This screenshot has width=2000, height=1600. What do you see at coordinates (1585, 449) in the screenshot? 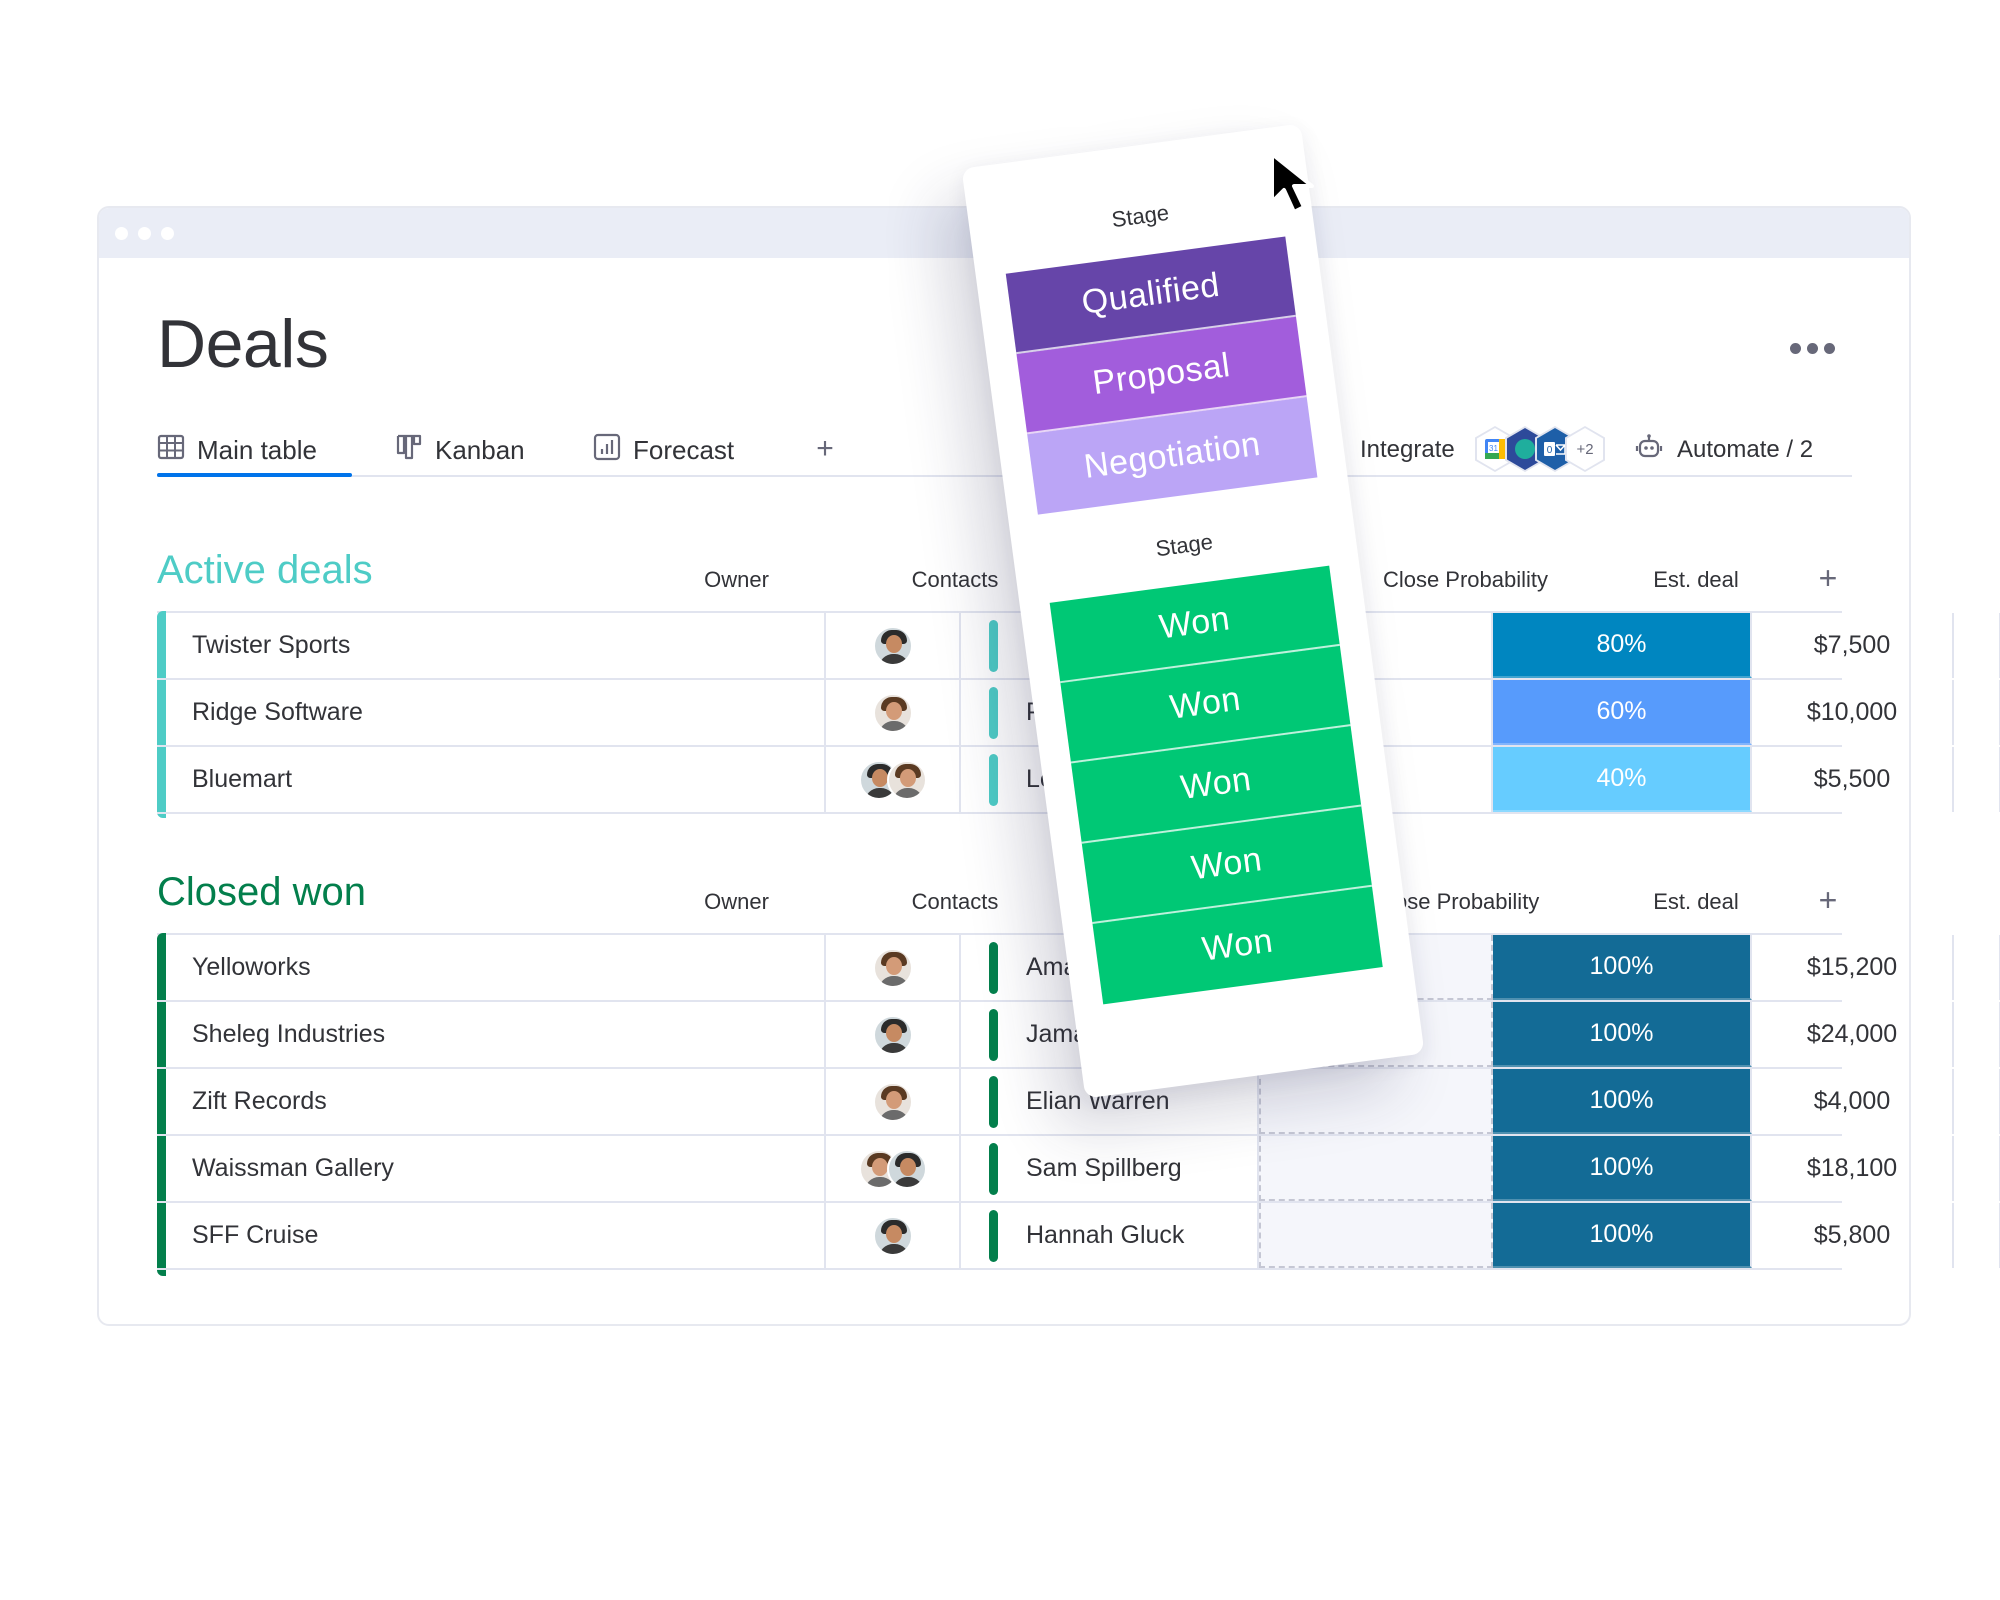
I see `more-integrations-badge: +2` at bounding box center [1585, 449].